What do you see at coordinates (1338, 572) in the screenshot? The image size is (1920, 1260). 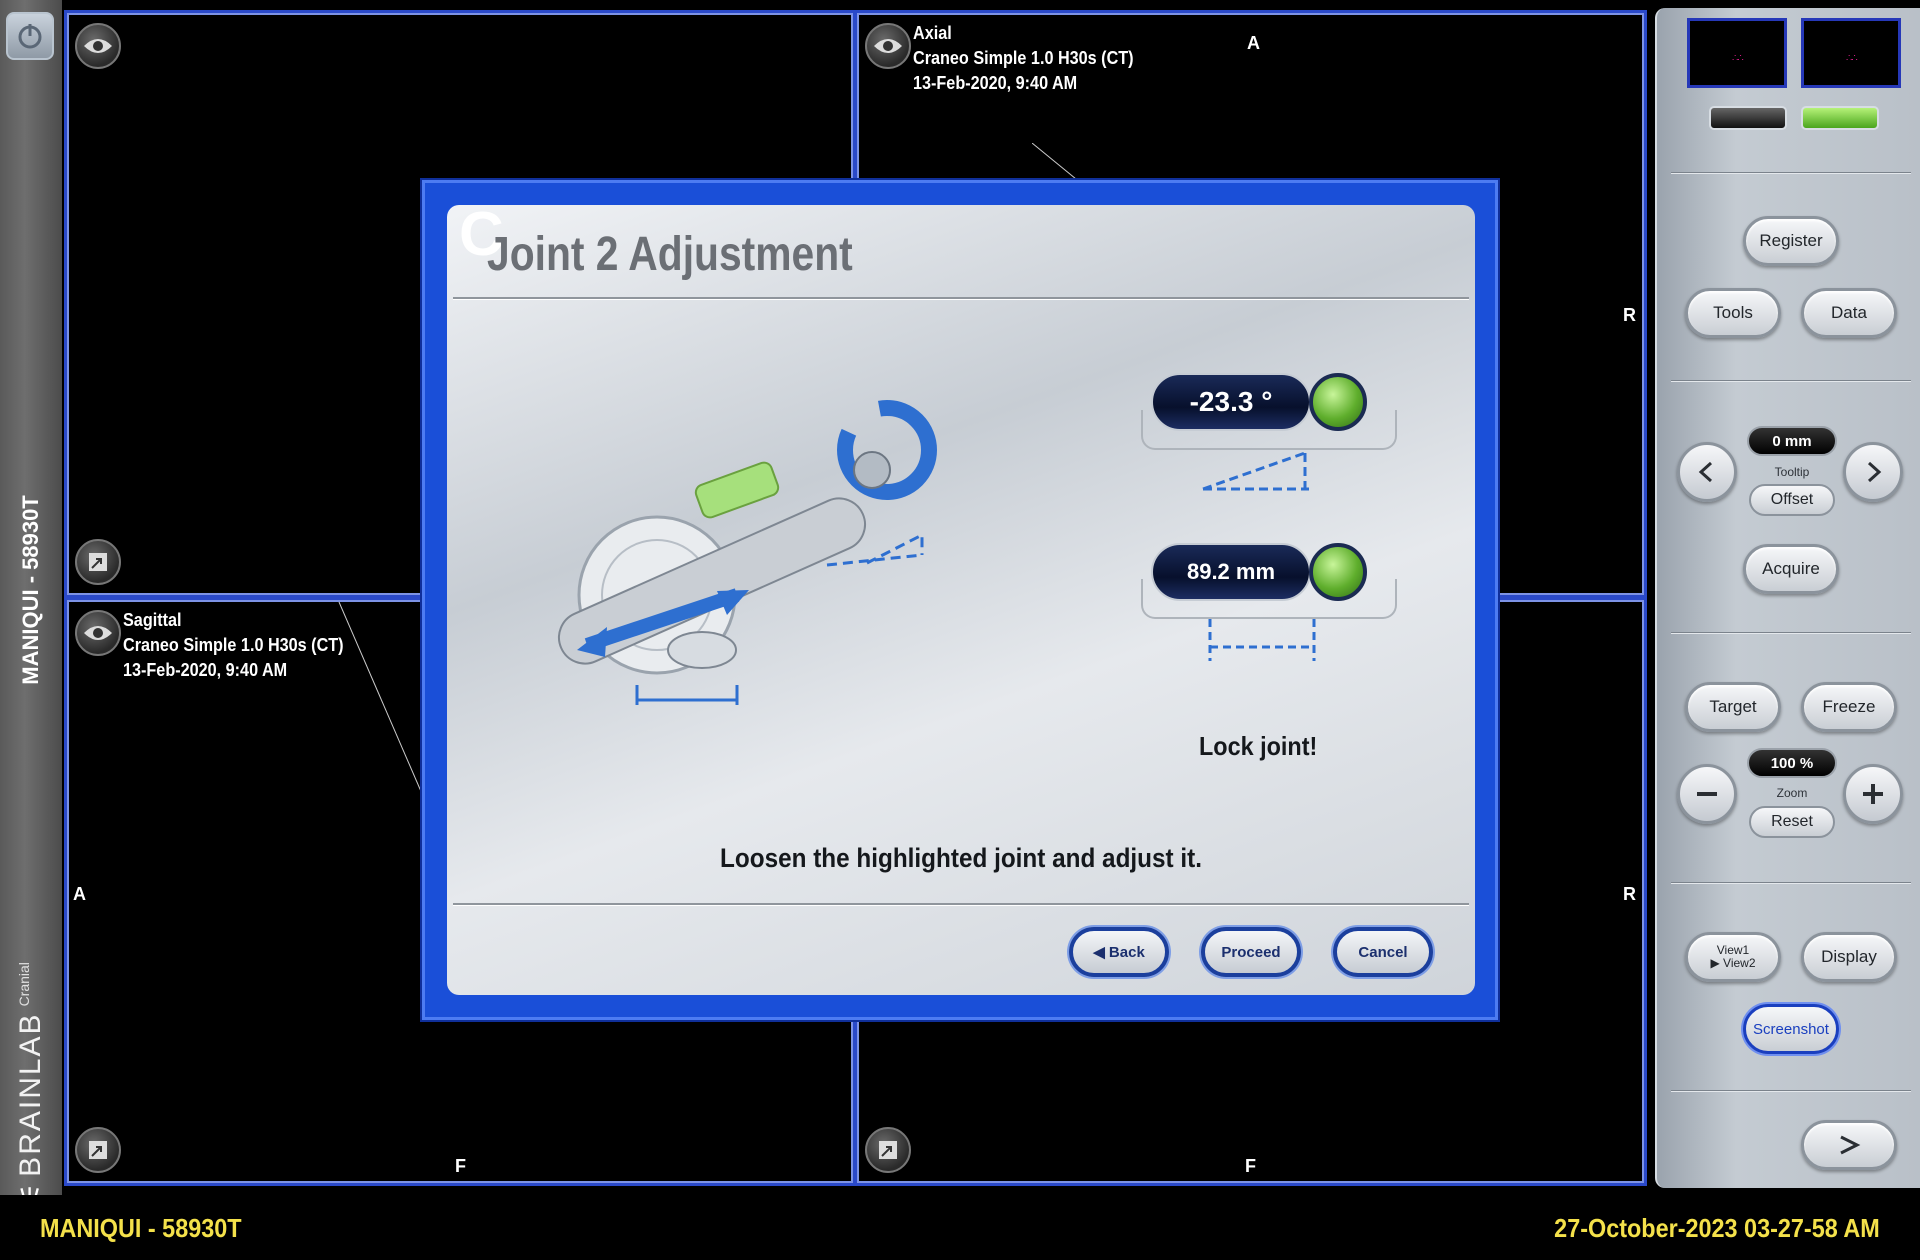 I see `distance-status-led` at bounding box center [1338, 572].